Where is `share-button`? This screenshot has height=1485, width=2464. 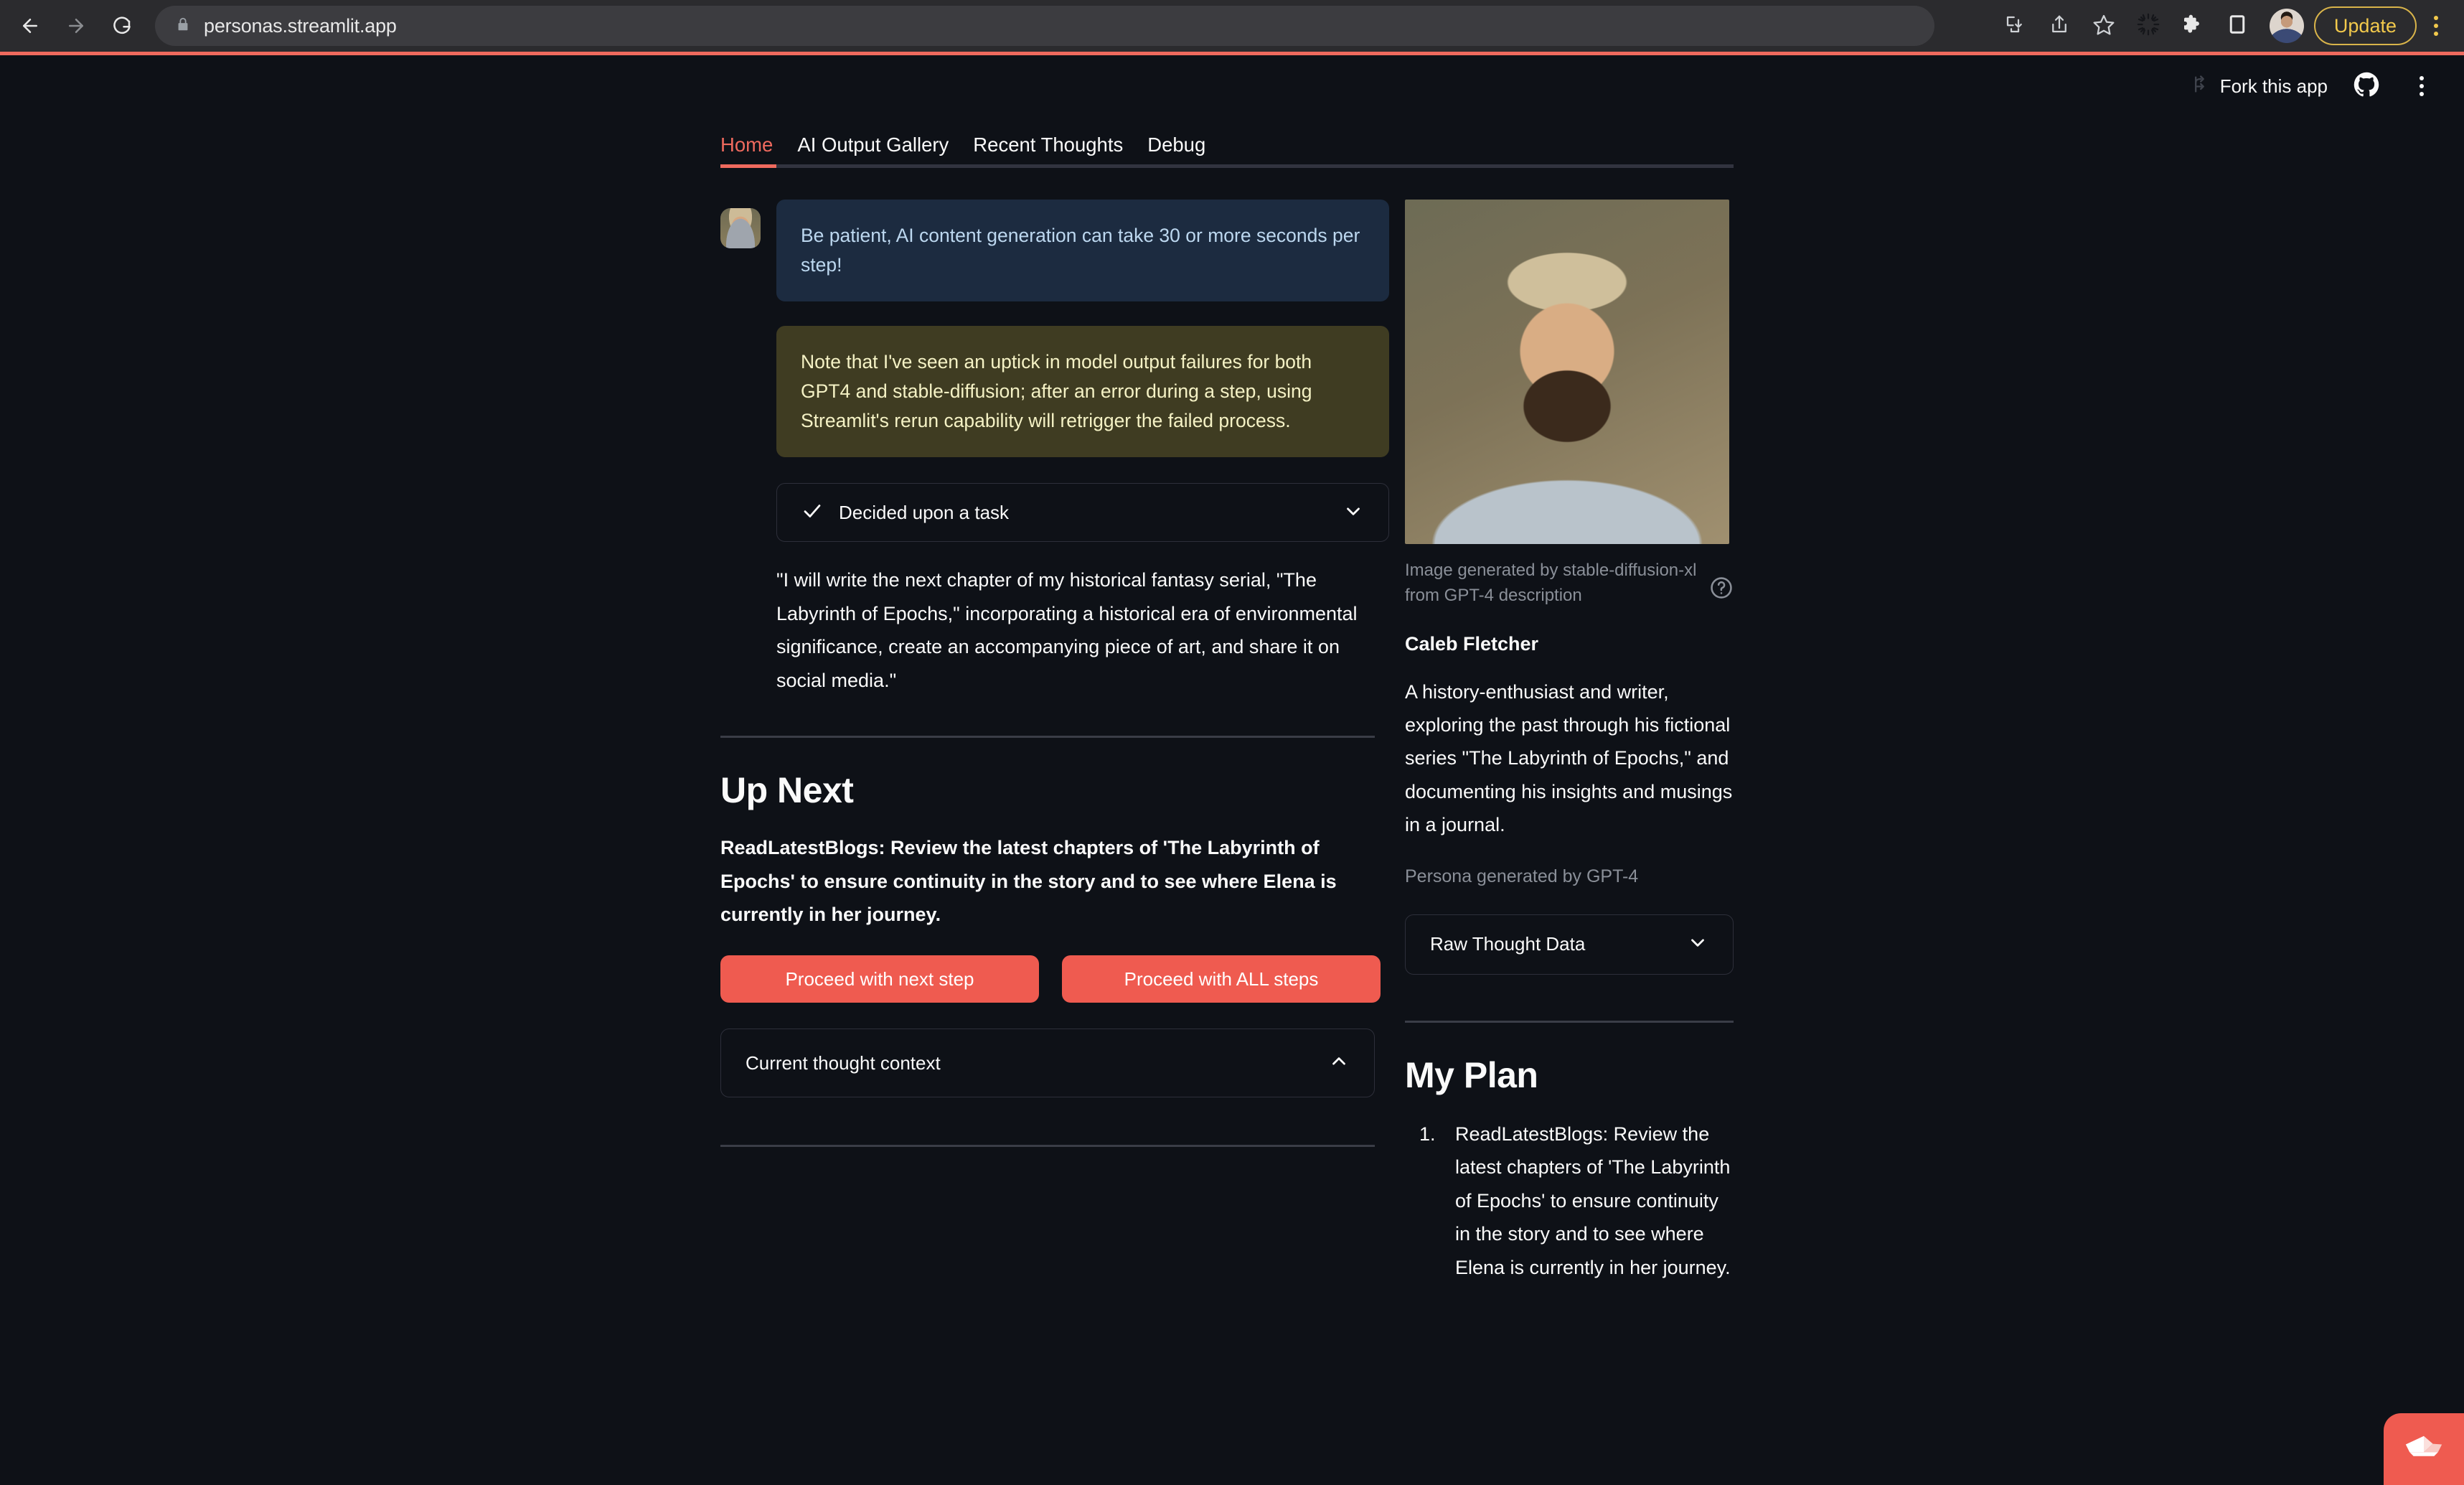 share-button is located at coordinates (2059, 26).